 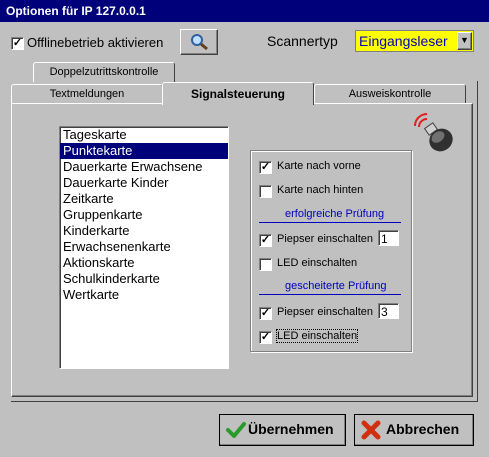 I want to click on accept-button: Übernehmen, so click(x=282, y=430).